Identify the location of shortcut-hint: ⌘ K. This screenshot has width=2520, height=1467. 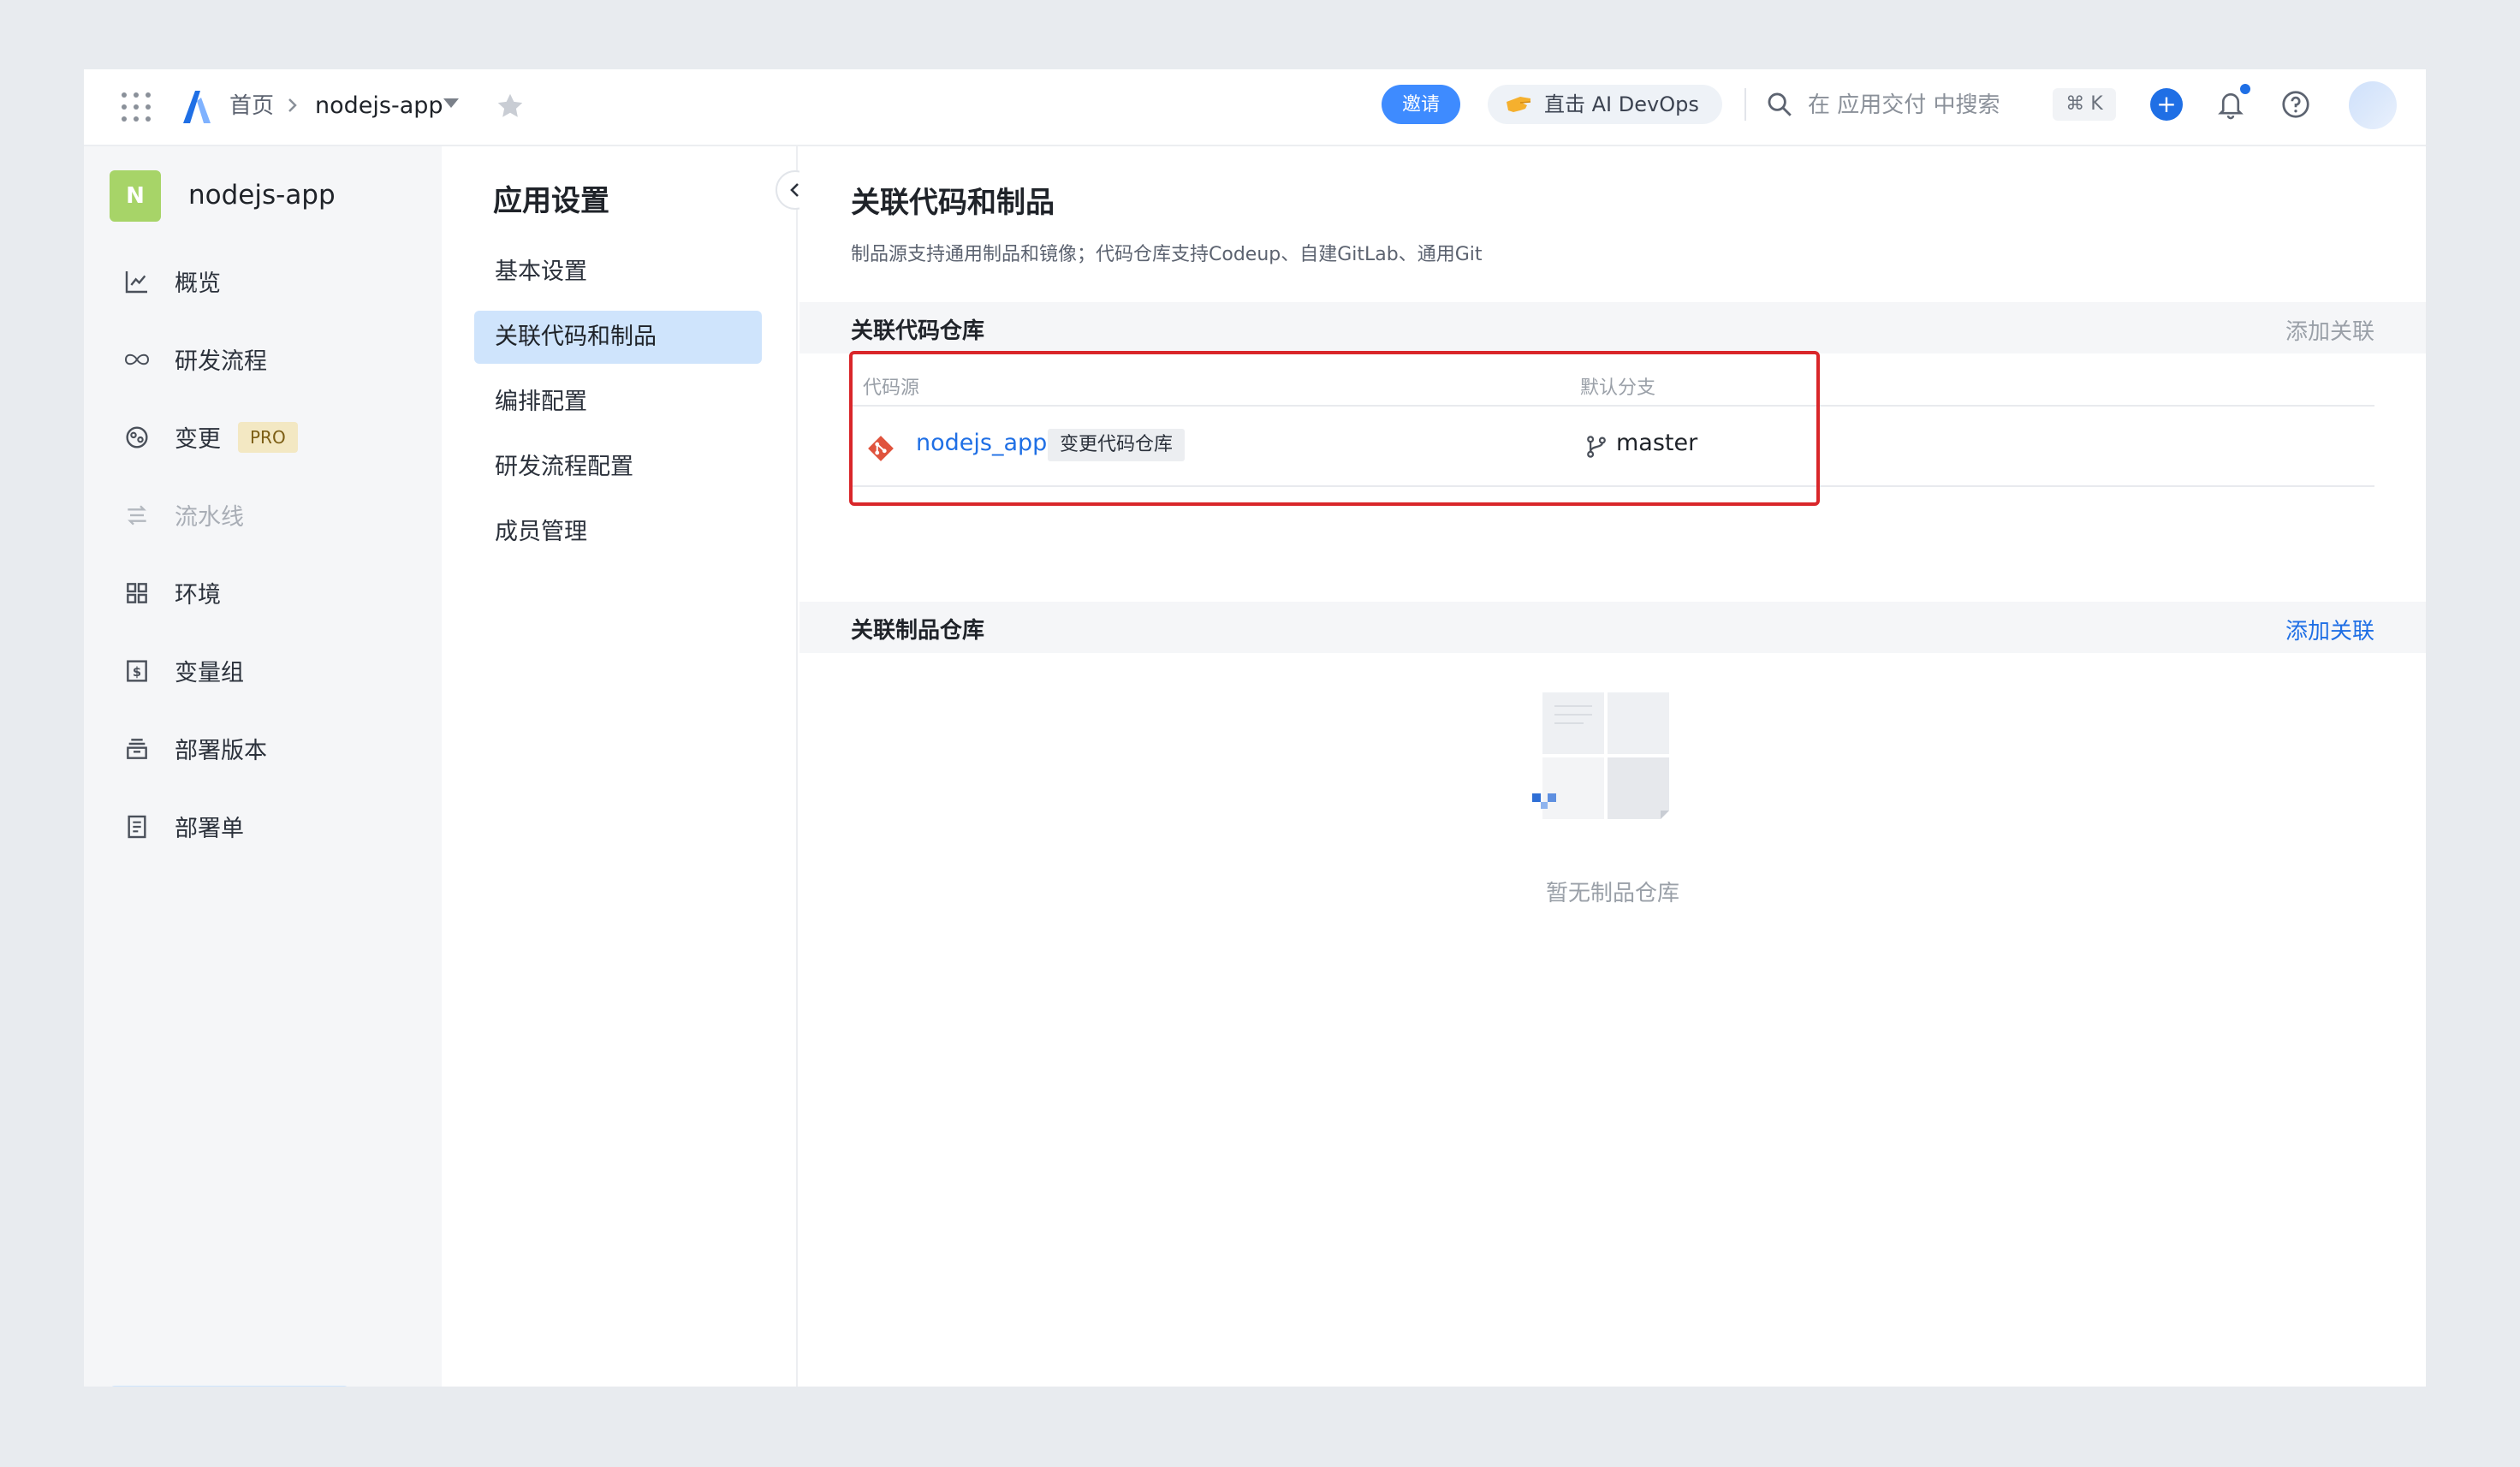
(2085, 104).